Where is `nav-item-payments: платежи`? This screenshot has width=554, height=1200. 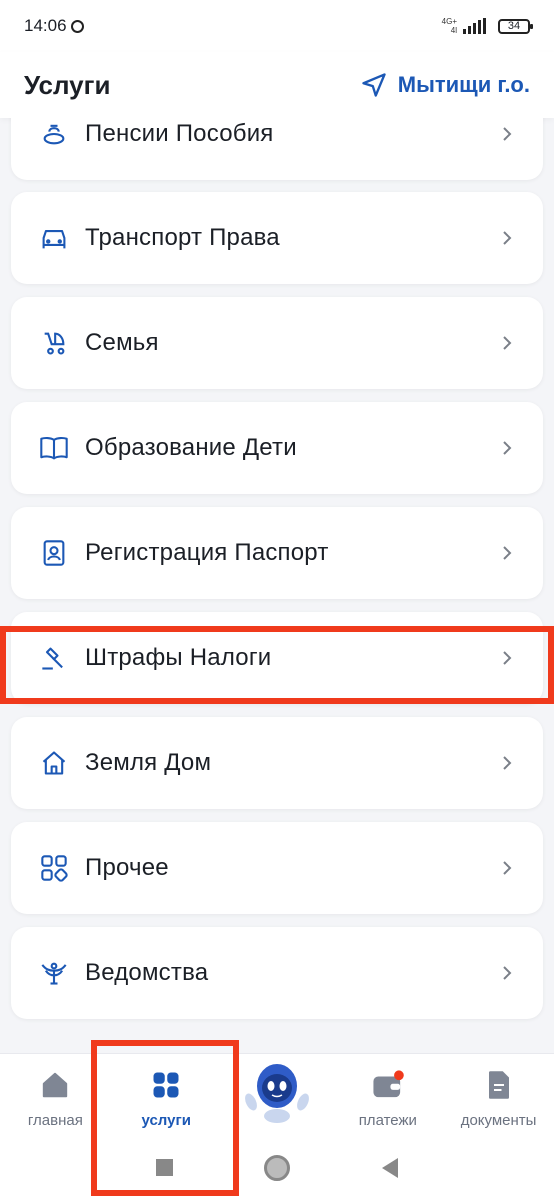
nav-item-payments: платежи is located at coordinates (387, 1091).